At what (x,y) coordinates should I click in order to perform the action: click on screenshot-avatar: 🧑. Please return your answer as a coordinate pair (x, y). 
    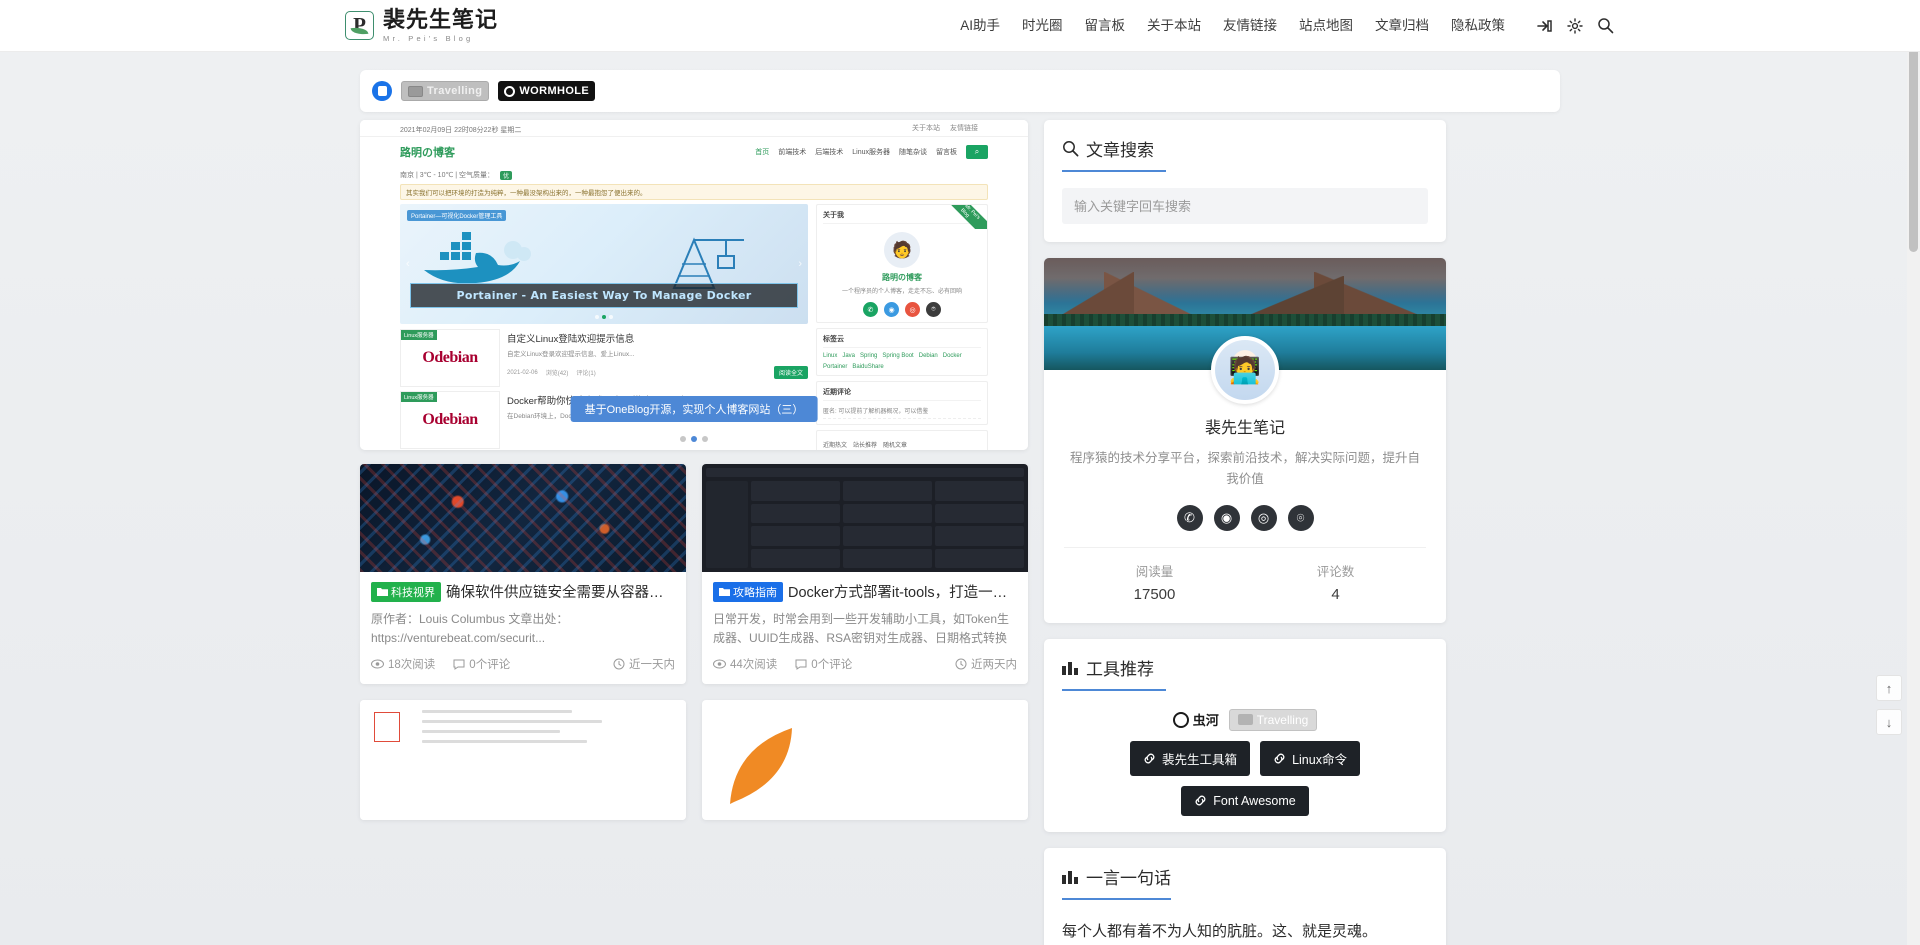
    Looking at the image, I should click on (902, 250).